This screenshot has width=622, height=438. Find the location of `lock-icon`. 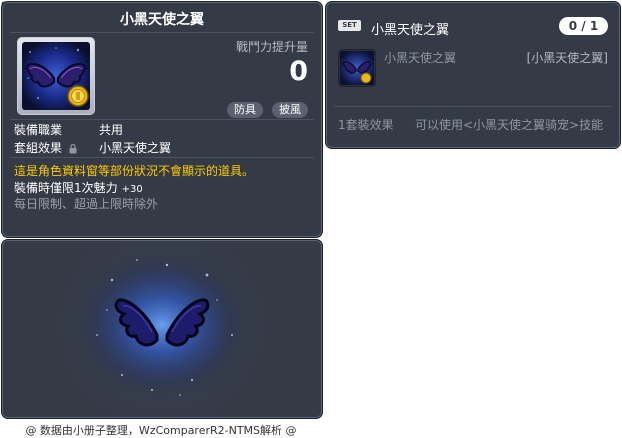

lock-icon is located at coordinates (73, 148).